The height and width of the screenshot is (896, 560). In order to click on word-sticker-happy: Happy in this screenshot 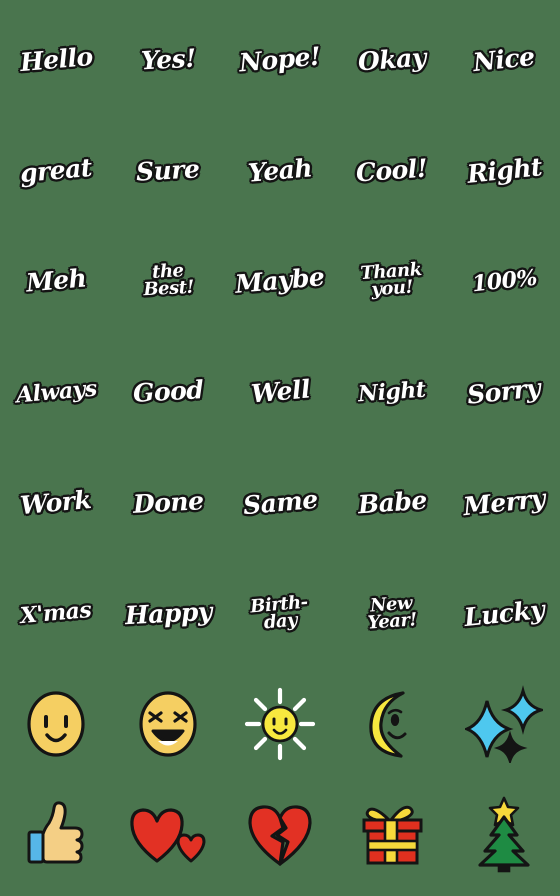, I will do `click(168, 613)`.